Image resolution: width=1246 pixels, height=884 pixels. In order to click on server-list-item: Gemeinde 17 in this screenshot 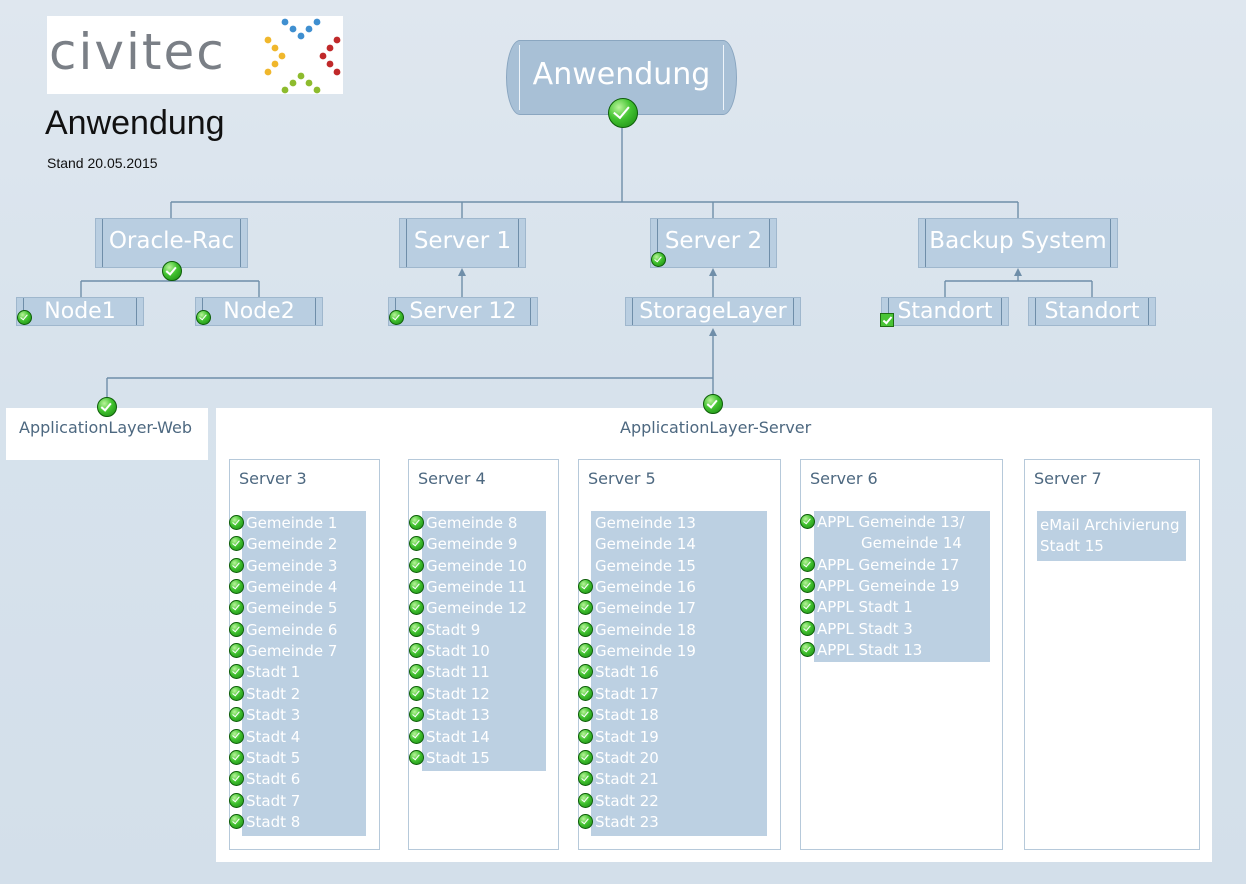, I will do `click(637, 608)`.